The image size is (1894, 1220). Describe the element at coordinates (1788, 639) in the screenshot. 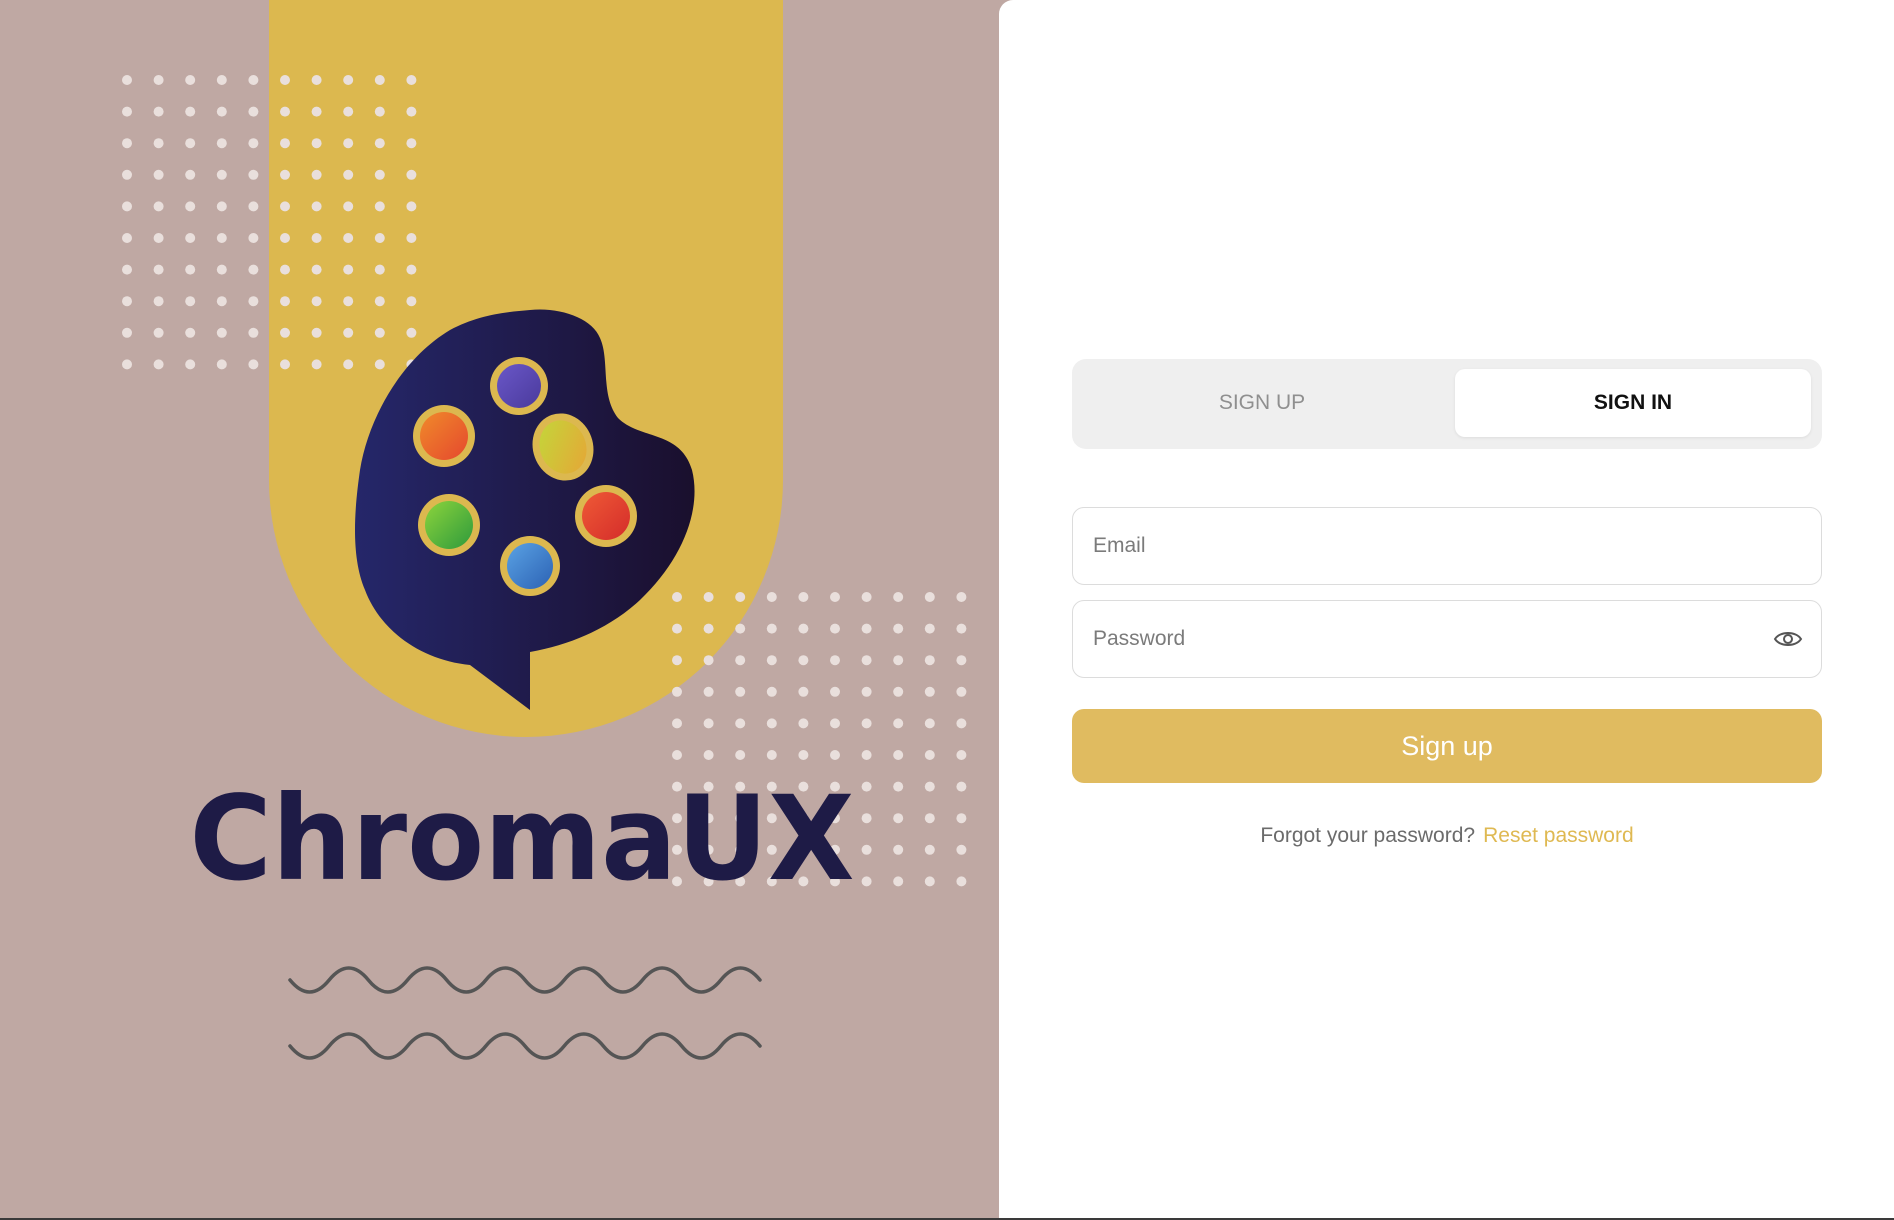

I see `eye-icon` at that location.